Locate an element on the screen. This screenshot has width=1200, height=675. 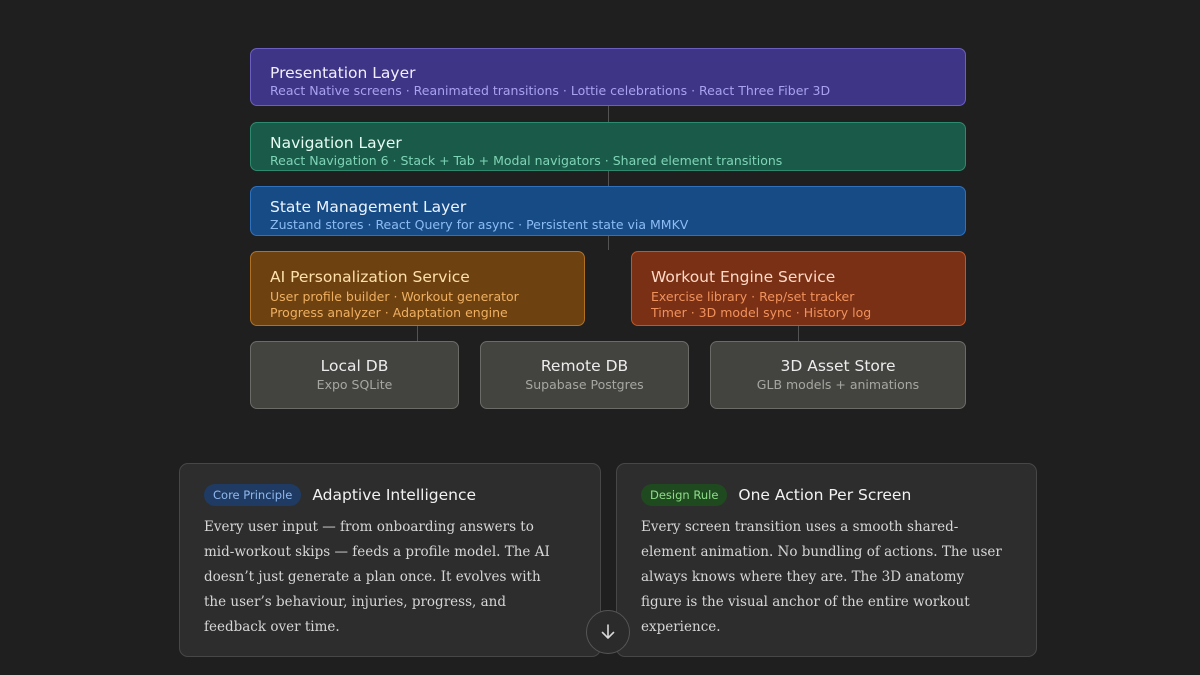
local-db-store: Local DB Expo SQLite is located at coordinates (354, 375).